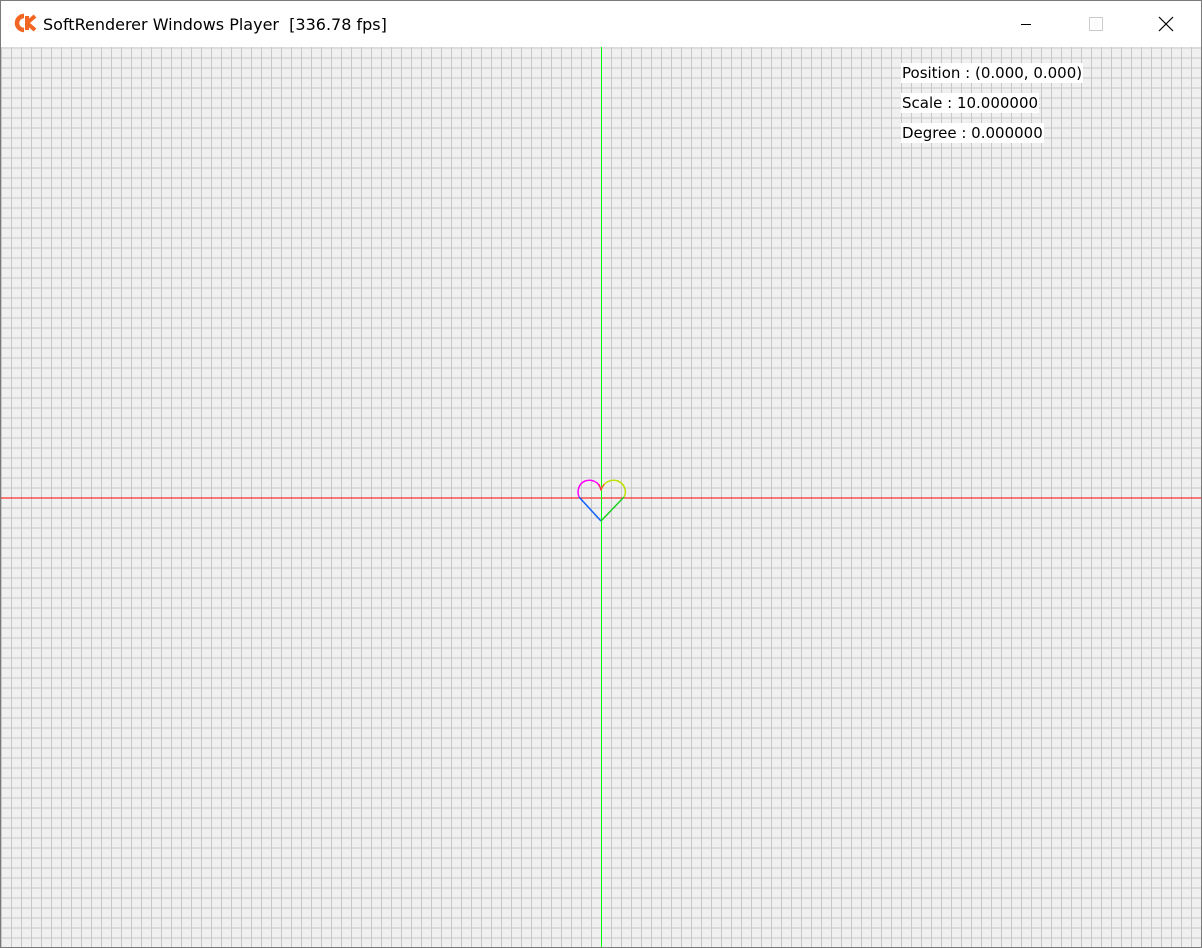  I want to click on minimize-icon, so click(1026, 24).